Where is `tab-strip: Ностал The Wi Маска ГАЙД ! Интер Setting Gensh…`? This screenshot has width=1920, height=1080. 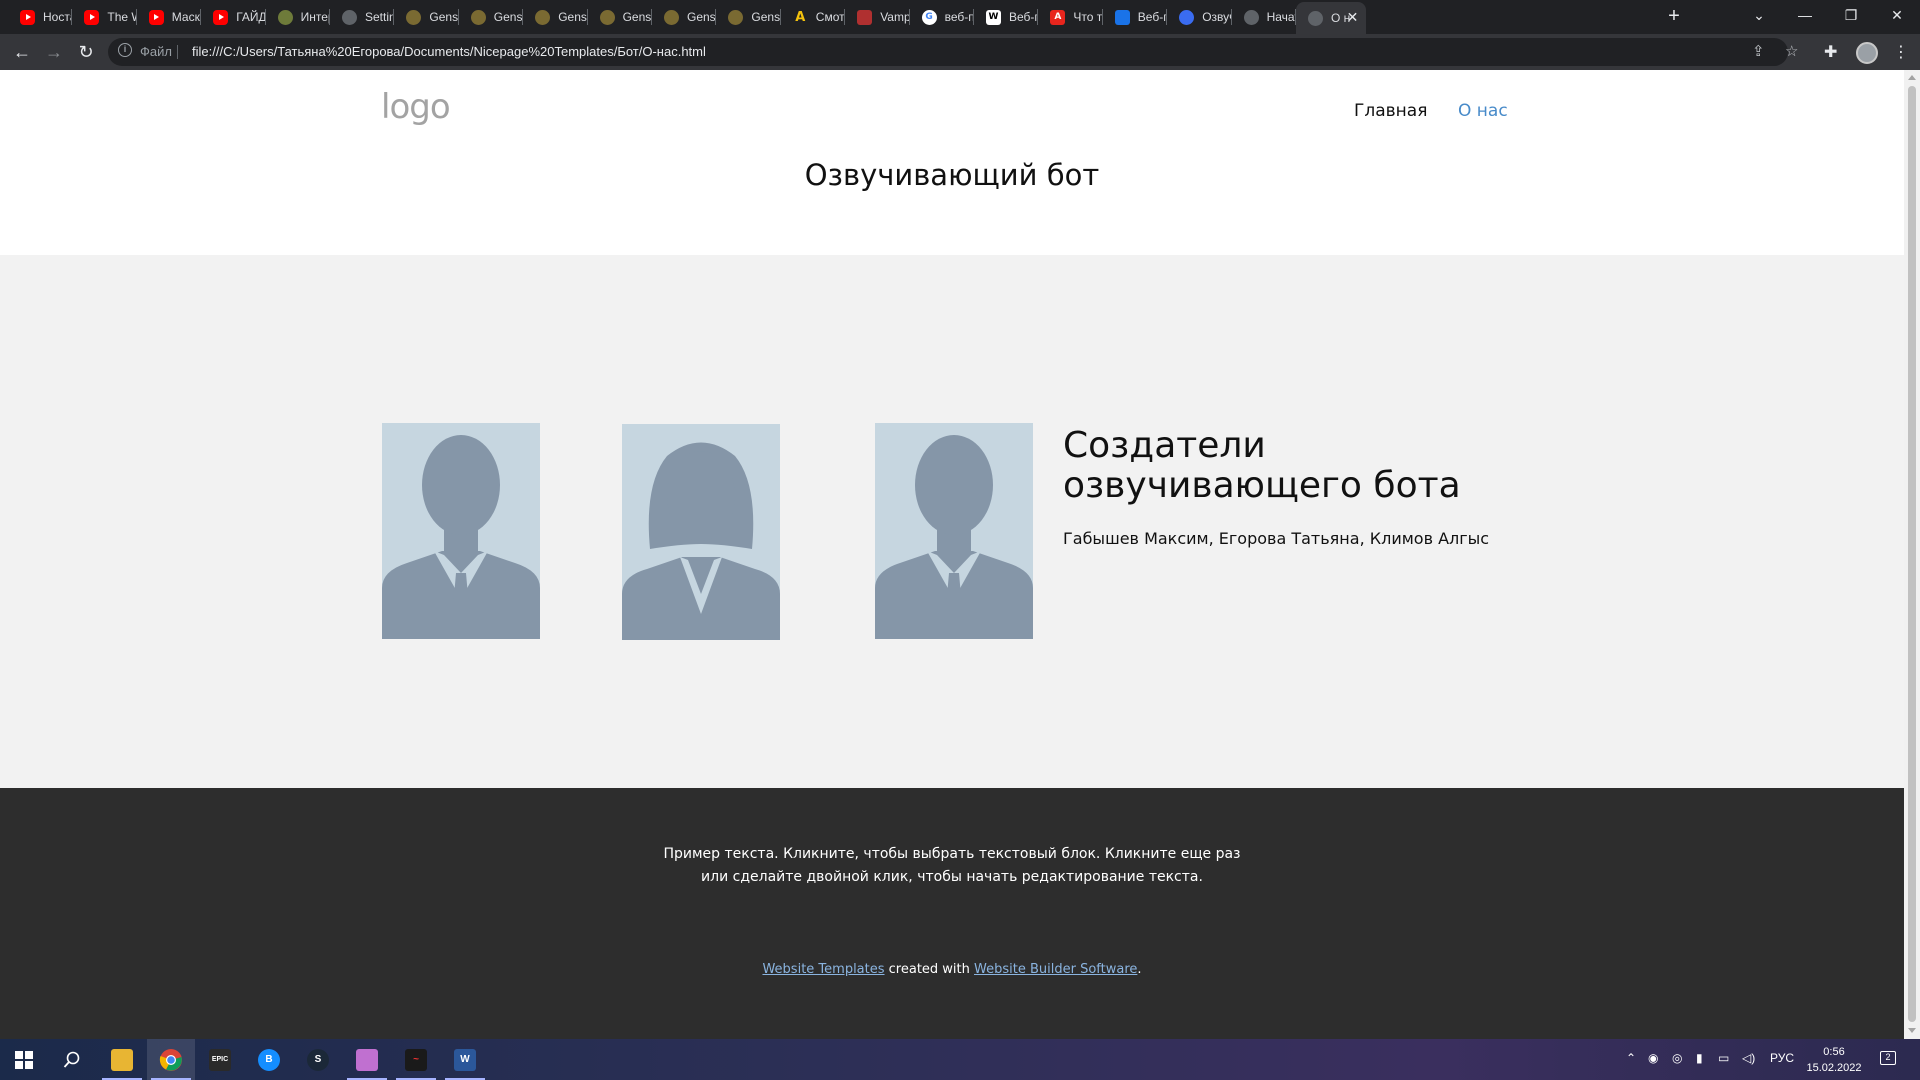 tab-strip: Ностал The Wi Маска ГАЙД ! Интер Setting Gensh… is located at coordinates (960, 17).